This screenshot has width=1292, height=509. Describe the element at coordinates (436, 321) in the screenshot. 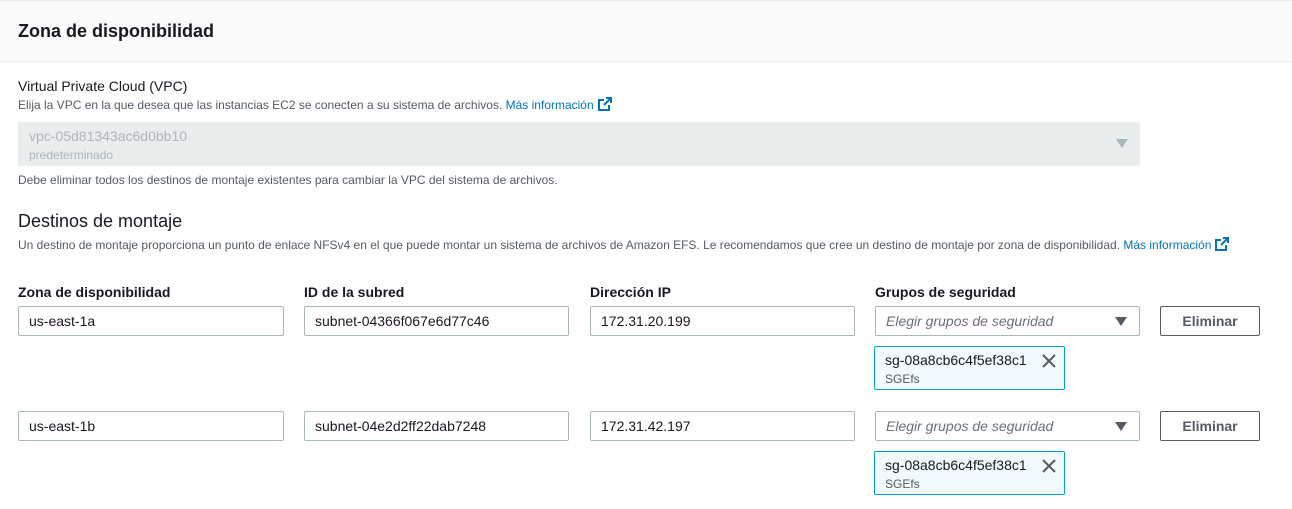

I see `subnet-input: subnet-04366f067e6d77c46` at that location.